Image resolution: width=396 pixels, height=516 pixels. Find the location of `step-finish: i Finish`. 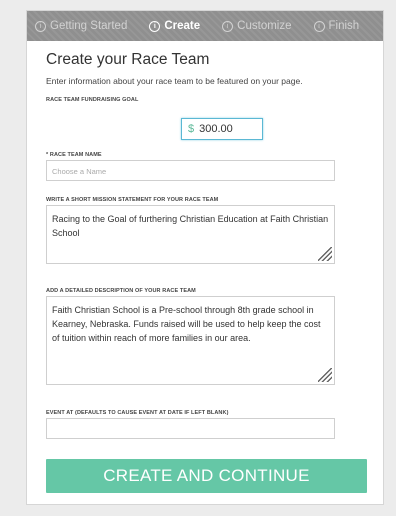

step-finish: i Finish is located at coordinates (336, 26).